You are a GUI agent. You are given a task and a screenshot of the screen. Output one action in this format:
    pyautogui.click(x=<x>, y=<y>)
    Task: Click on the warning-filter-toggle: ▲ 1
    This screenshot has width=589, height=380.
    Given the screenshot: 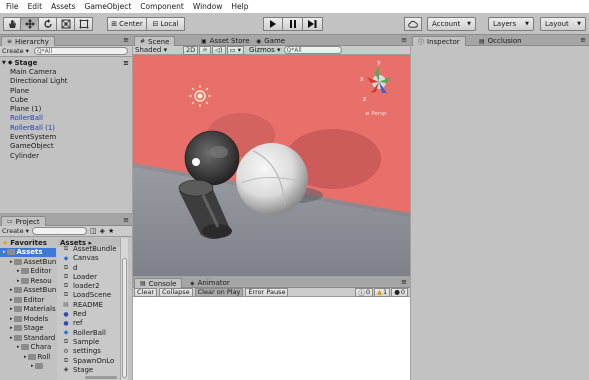 What is the action you would take?
    pyautogui.click(x=382, y=292)
    